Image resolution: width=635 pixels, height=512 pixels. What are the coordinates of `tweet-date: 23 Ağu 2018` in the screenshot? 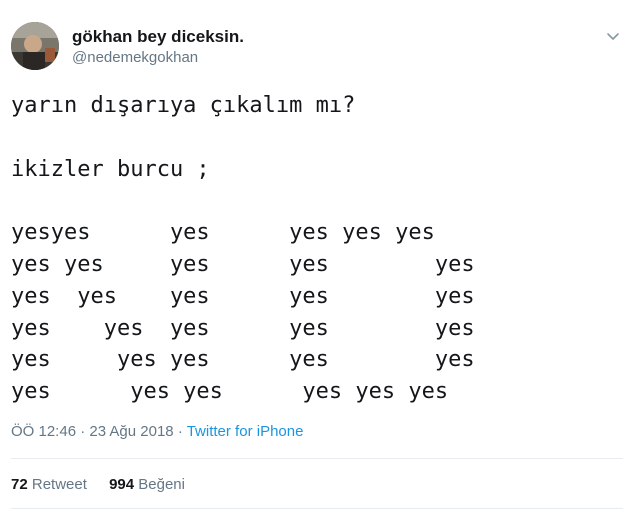 It's located at (131, 431).